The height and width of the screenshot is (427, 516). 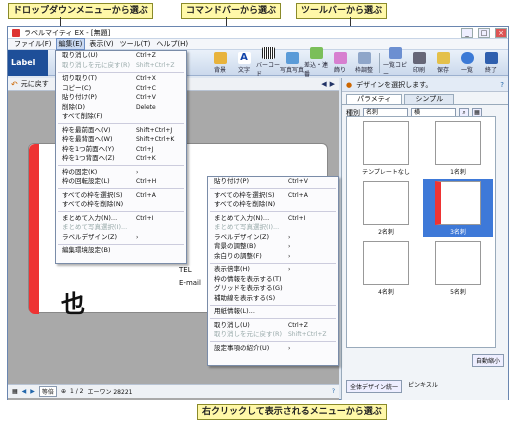 I want to click on menu-item-shortcut: ›, so click(x=289, y=256).